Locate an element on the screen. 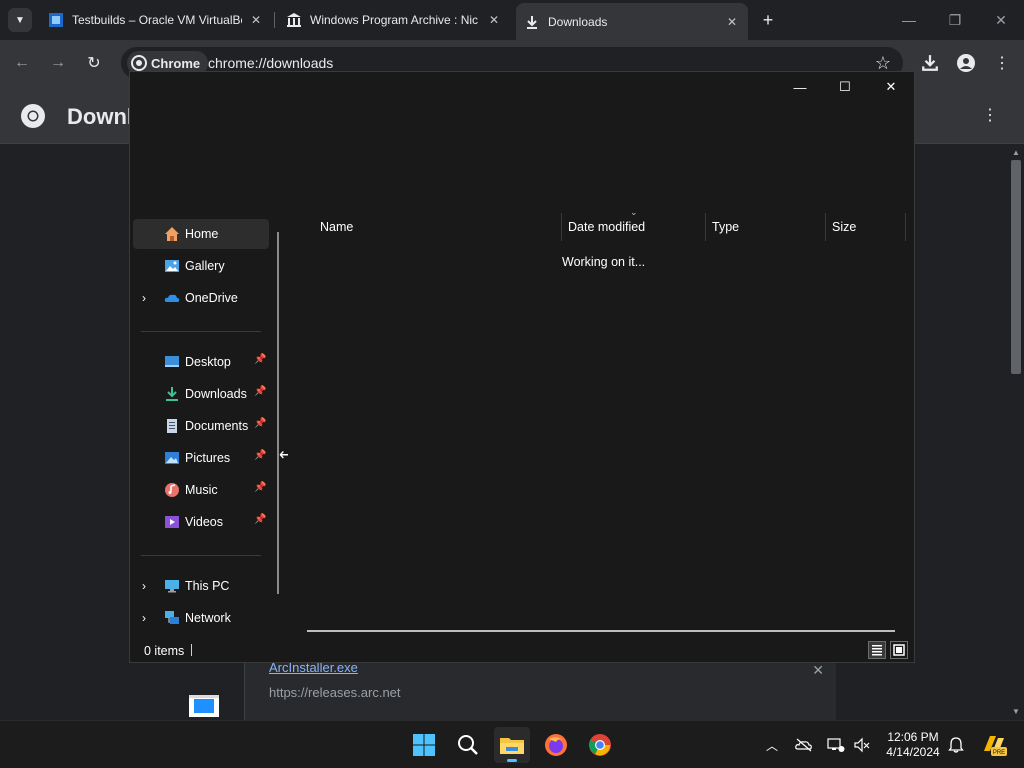  explorer-close-button: ✕ is located at coordinates (891, 87).